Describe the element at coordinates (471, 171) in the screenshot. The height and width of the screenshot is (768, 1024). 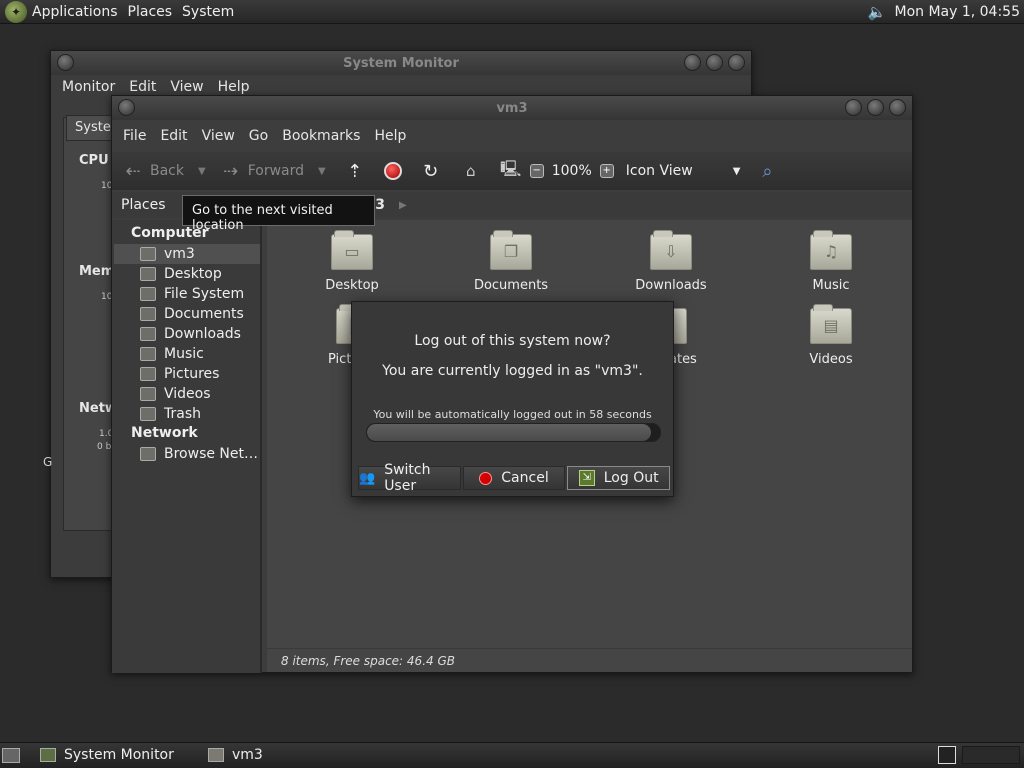
I see `home-icon: ⌂` at that location.